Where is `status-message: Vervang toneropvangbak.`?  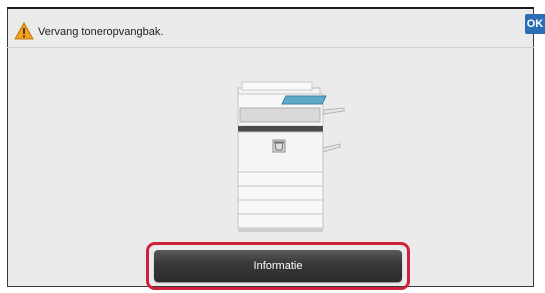
status-message: Vervang toneropvangbak. is located at coordinates (101, 32).